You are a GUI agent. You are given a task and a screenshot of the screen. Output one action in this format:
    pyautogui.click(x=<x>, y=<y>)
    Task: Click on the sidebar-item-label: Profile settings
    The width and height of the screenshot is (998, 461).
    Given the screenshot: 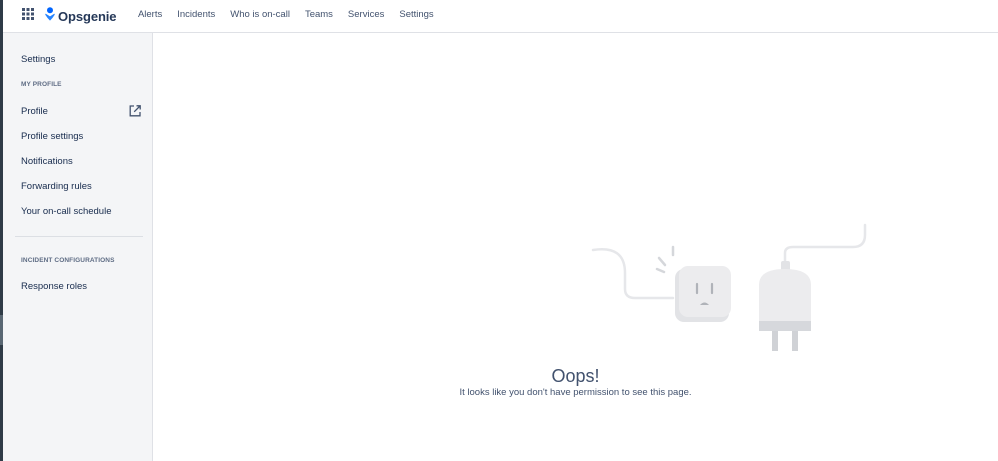 What is the action you would take?
    pyautogui.click(x=52, y=136)
    